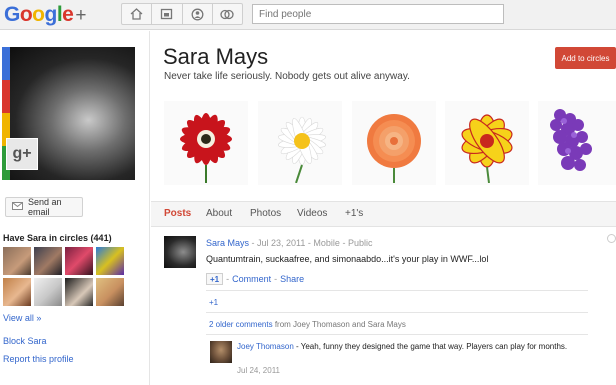 This screenshot has width=616, height=385. Describe the element at coordinates (354, 213) in the screenshot. I see `tab-plus-ones: +1's` at that location.